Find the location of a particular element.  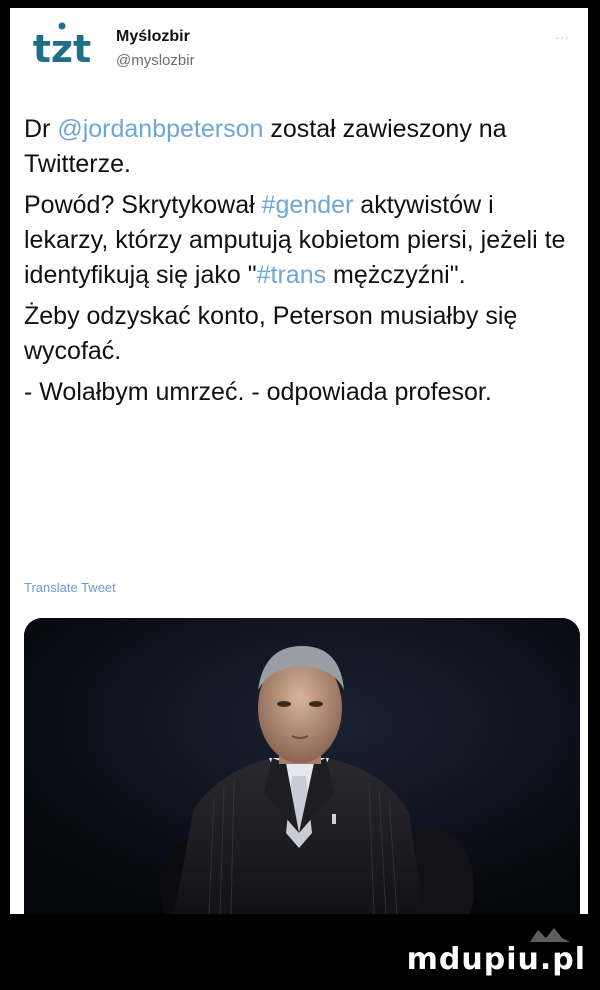

watermark-ornament-icon is located at coordinates (550, 935).